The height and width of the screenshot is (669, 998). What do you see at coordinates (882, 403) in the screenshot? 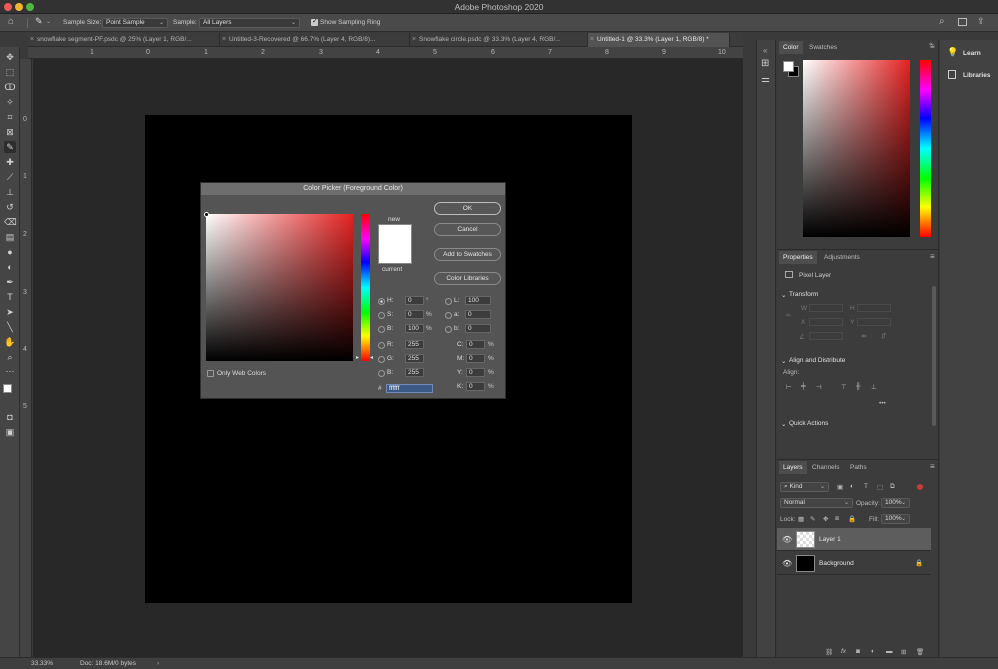
I see `more-options-icon: •••` at bounding box center [882, 403].